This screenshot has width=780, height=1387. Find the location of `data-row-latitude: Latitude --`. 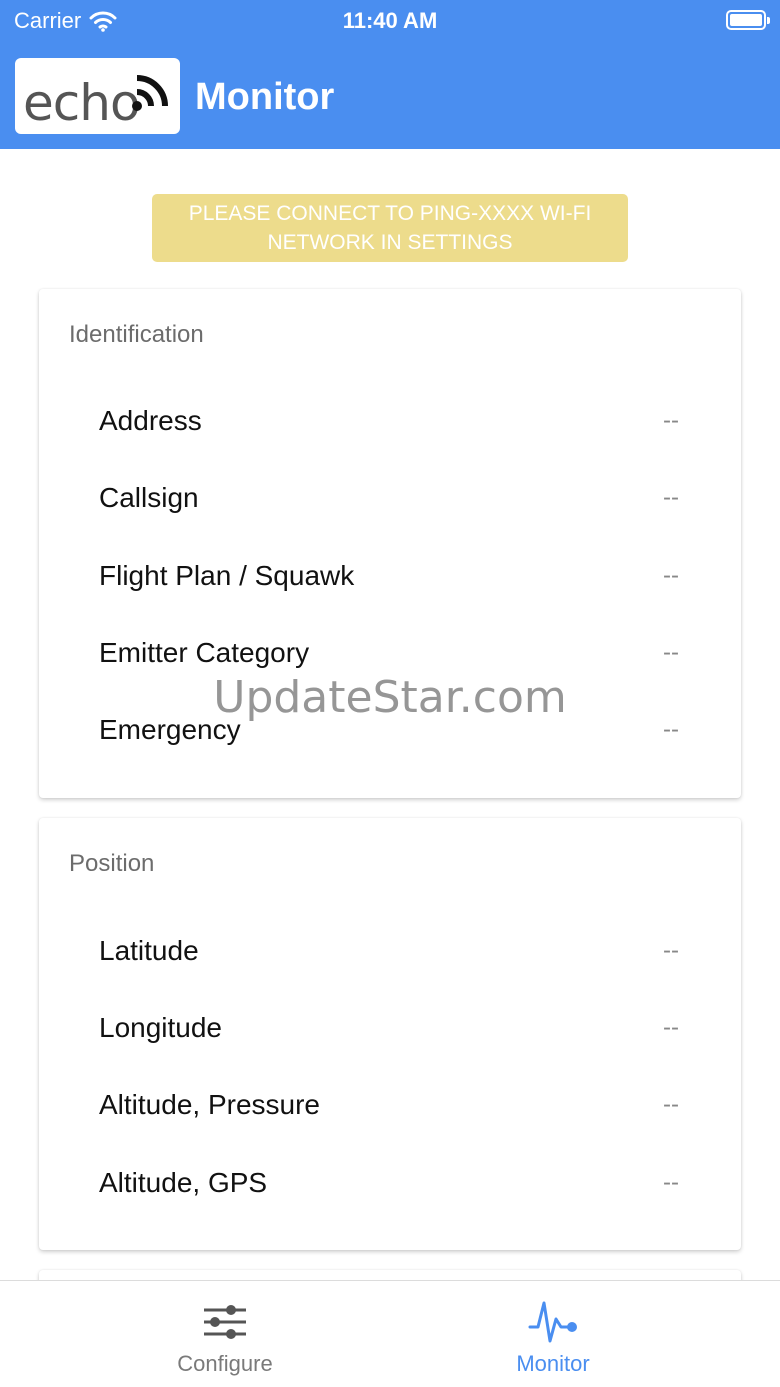

data-row-latitude: Latitude -- is located at coordinates (389, 951).